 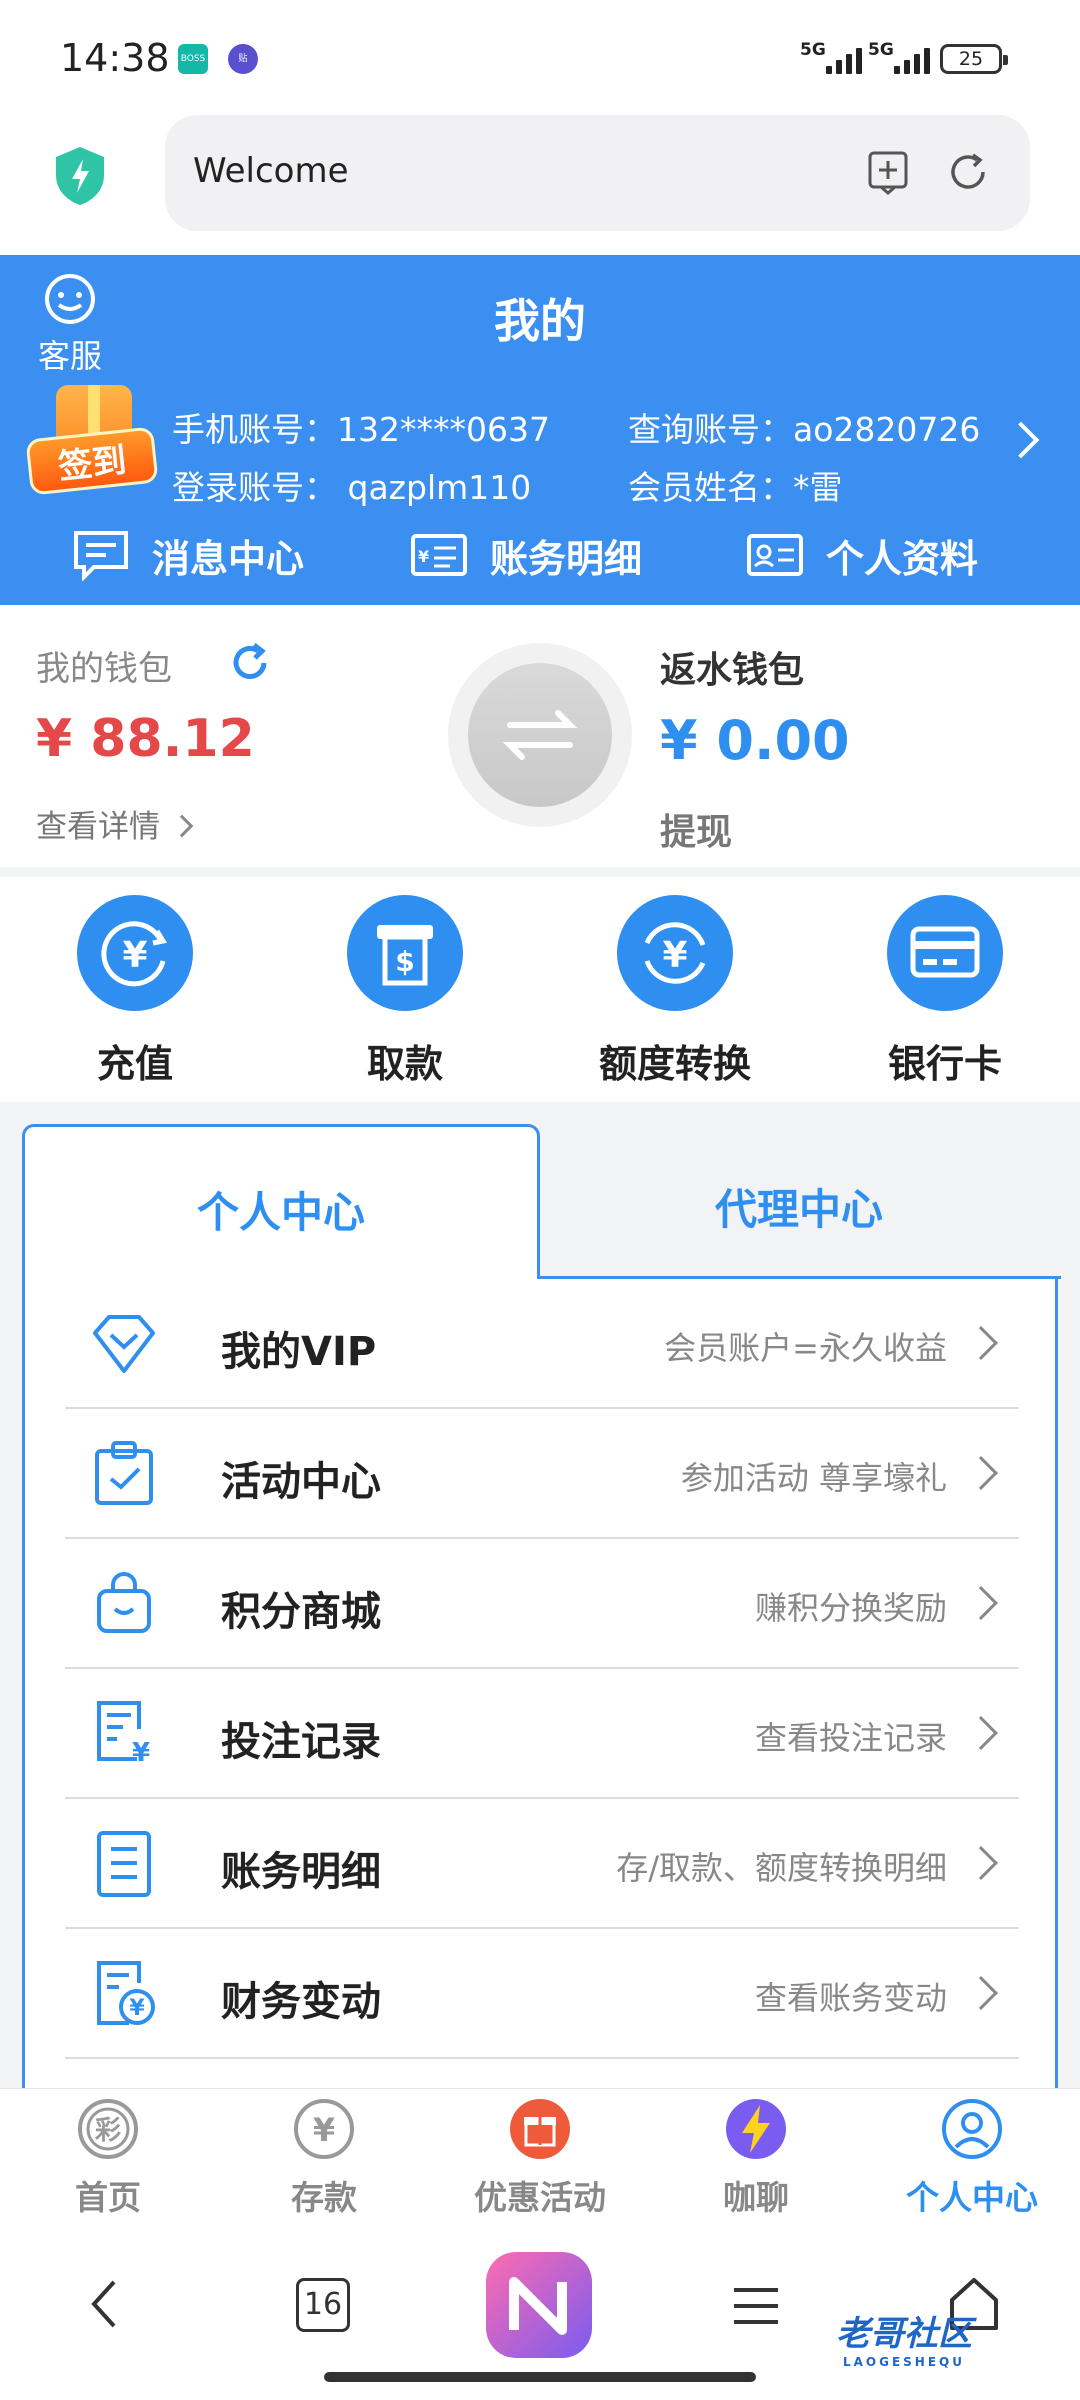 What do you see at coordinates (404, 1064) in the screenshot?
I see `action-label: 取款` at bounding box center [404, 1064].